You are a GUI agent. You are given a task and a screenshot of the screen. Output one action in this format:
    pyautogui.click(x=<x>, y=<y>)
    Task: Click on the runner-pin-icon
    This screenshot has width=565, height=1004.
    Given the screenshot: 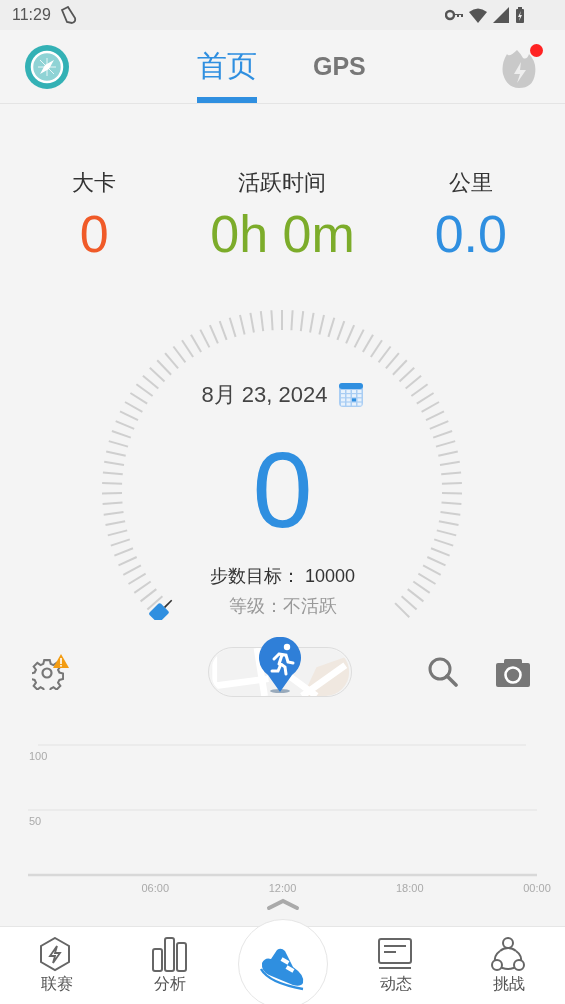 What is the action you would take?
    pyautogui.click(x=280, y=666)
    